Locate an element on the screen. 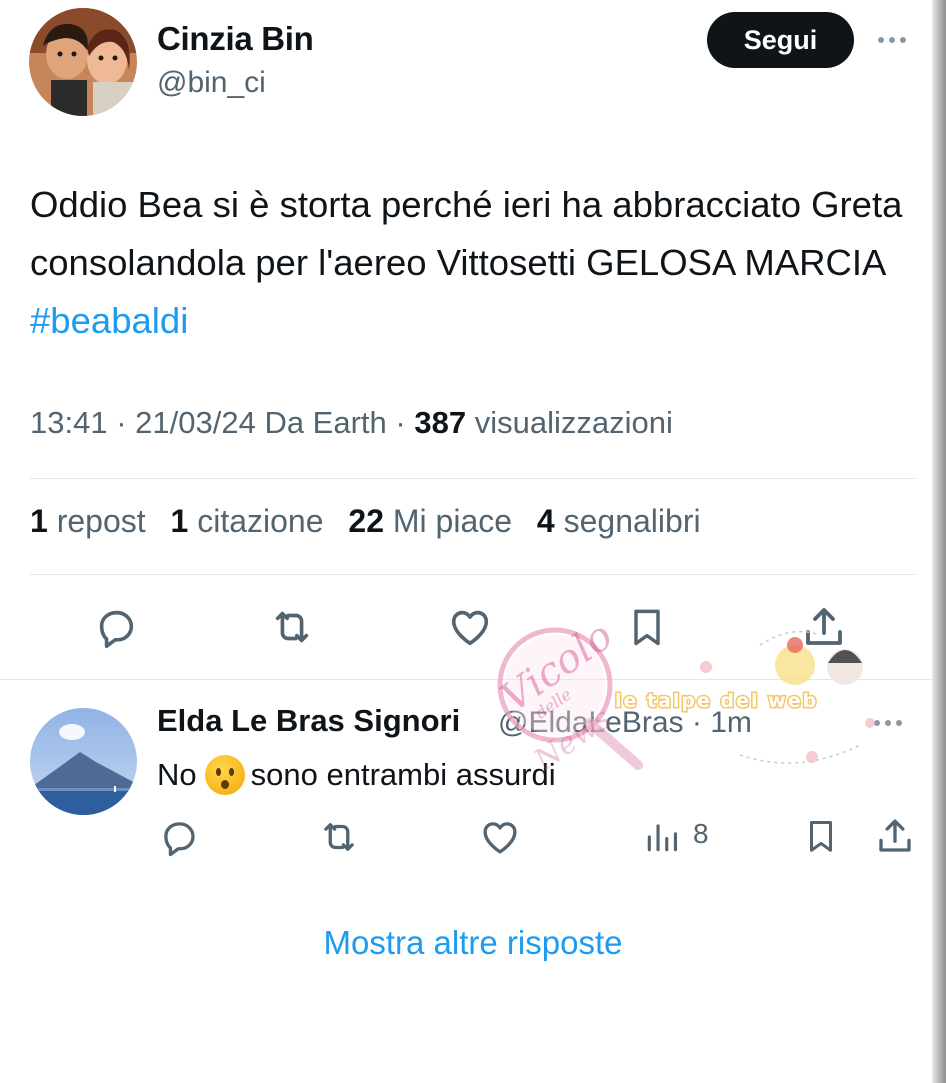 The width and height of the screenshot is (946, 1083). author-avatar is located at coordinates (83, 62).